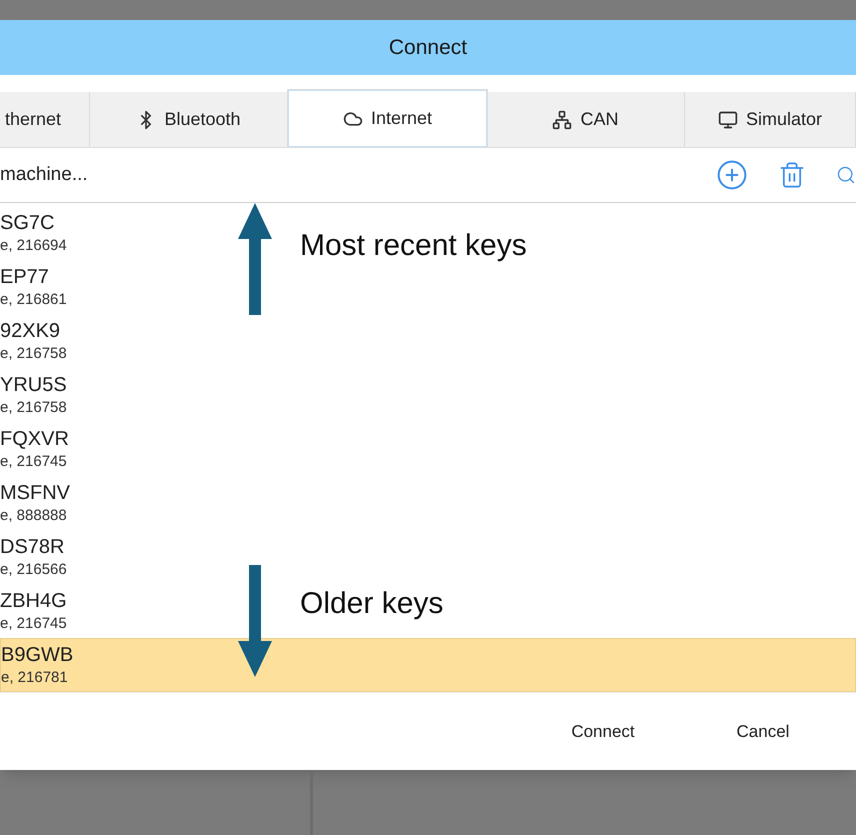 This screenshot has width=856, height=835. I want to click on key-name: YRU5S, so click(33, 385).